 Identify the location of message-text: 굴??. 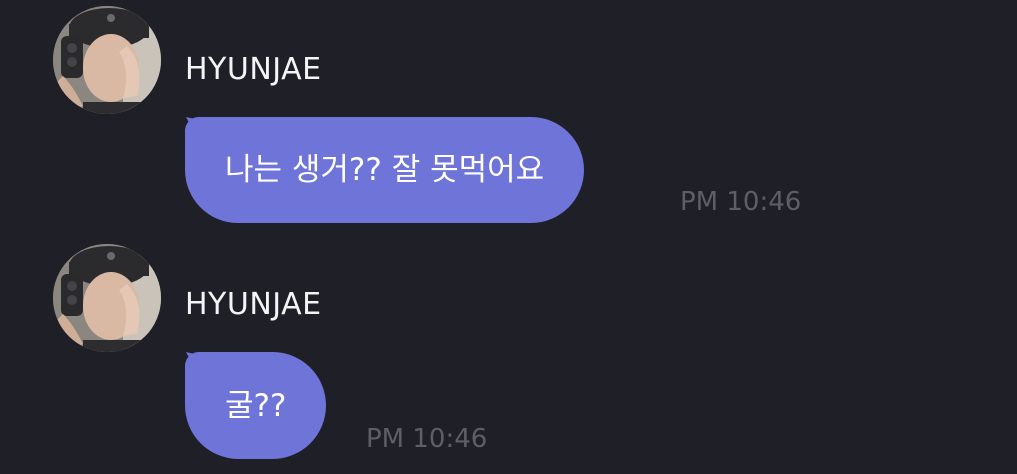
(256, 405).